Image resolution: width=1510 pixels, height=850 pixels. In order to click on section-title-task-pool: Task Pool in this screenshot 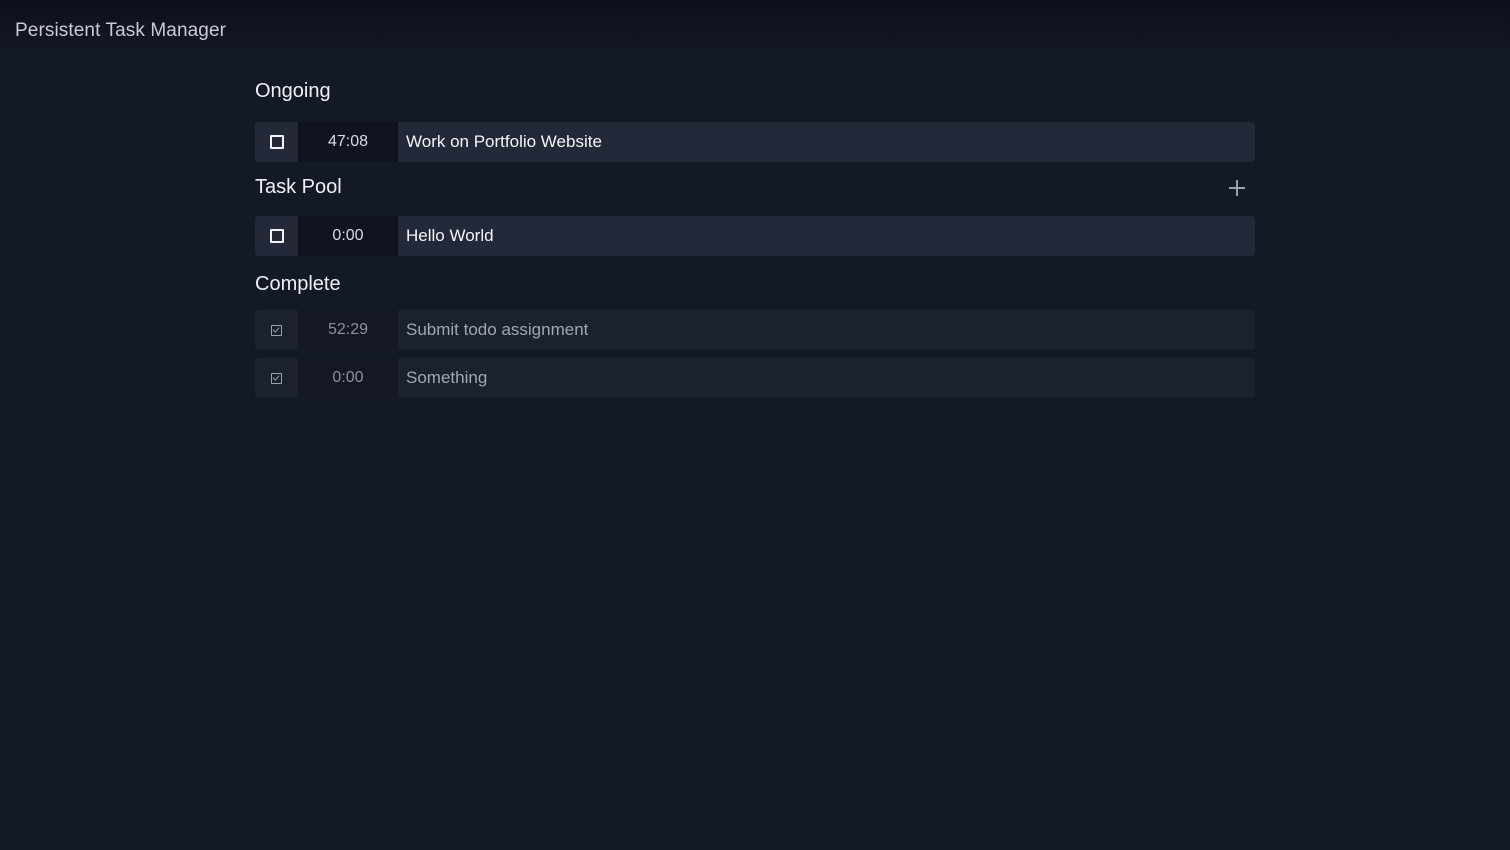, I will do `click(298, 187)`.